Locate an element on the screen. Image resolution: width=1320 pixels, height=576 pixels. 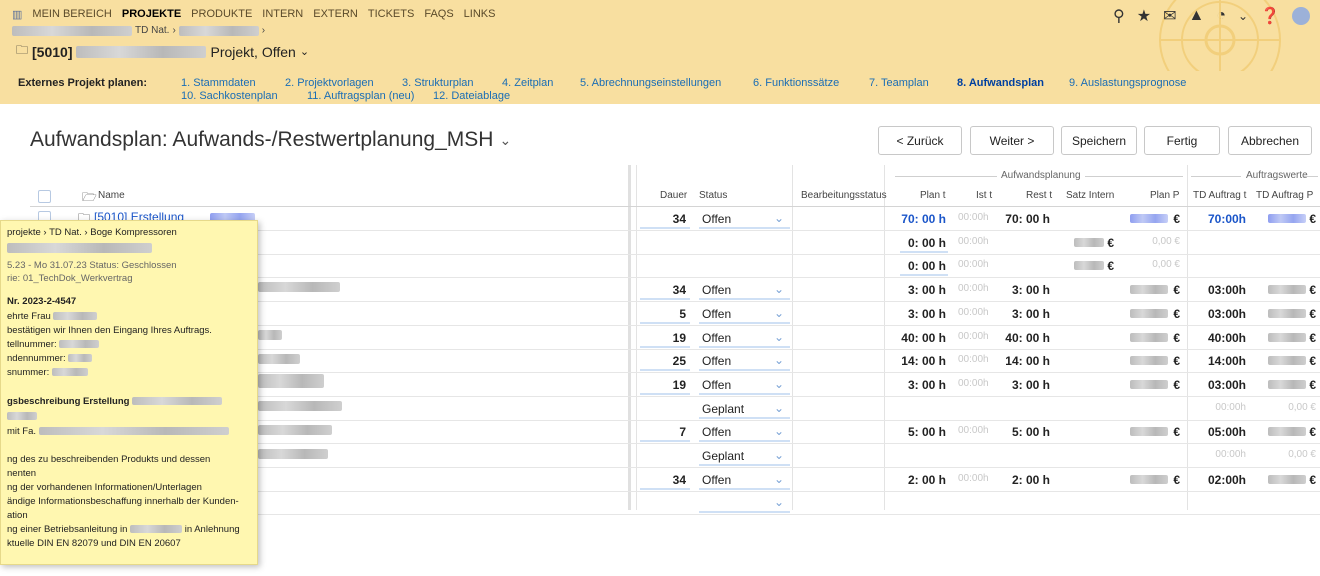
header-bearbeitungsstatus: Bearbeitungsstatus is located at coordinates (844, 195).